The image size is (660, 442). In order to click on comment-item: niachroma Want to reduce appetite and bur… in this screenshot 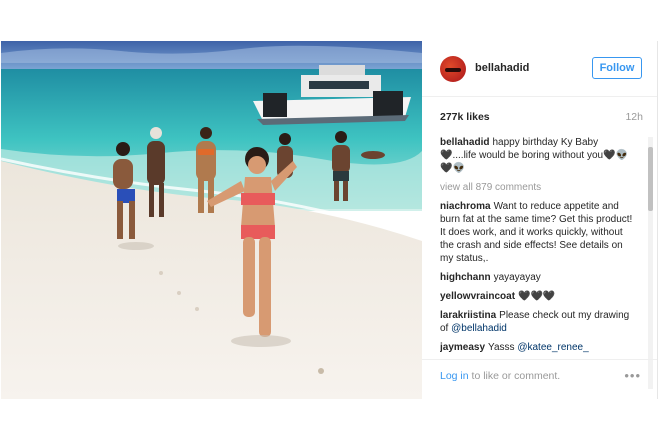, I will do `click(538, 232)`.